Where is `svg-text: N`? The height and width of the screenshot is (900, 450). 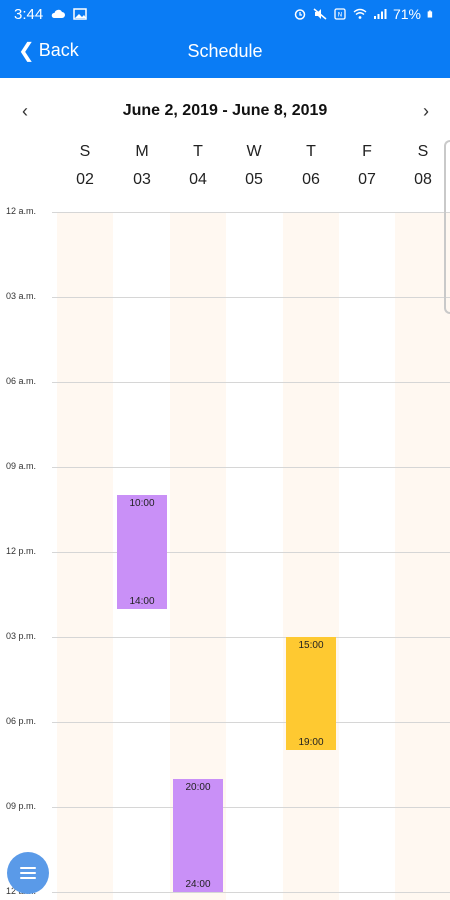
svg-text: N is located at coordinates (340, 15).